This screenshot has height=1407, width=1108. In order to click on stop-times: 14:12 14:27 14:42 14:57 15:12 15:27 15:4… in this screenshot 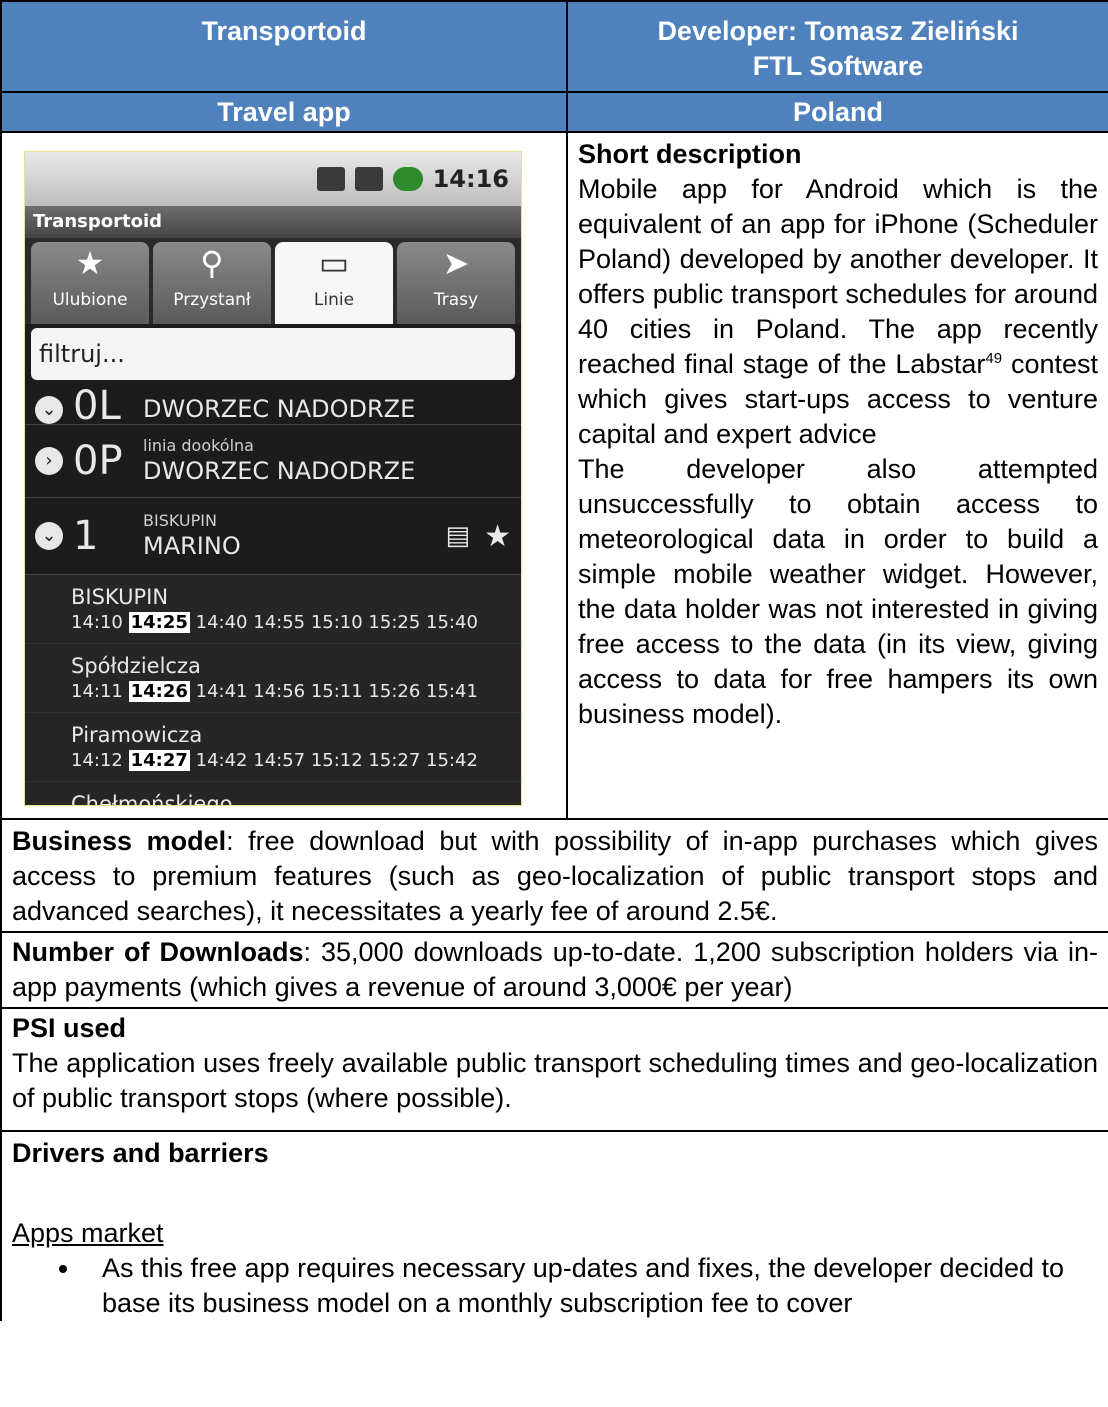, I will do `click(296, 761)`.